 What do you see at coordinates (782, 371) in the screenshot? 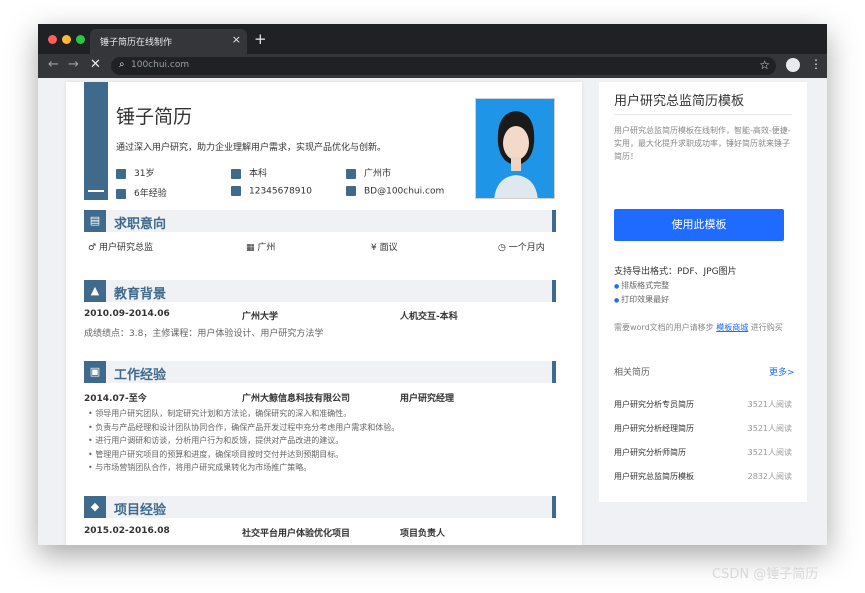
I see `more-link: 更多>` at bounding box center [782, 371].